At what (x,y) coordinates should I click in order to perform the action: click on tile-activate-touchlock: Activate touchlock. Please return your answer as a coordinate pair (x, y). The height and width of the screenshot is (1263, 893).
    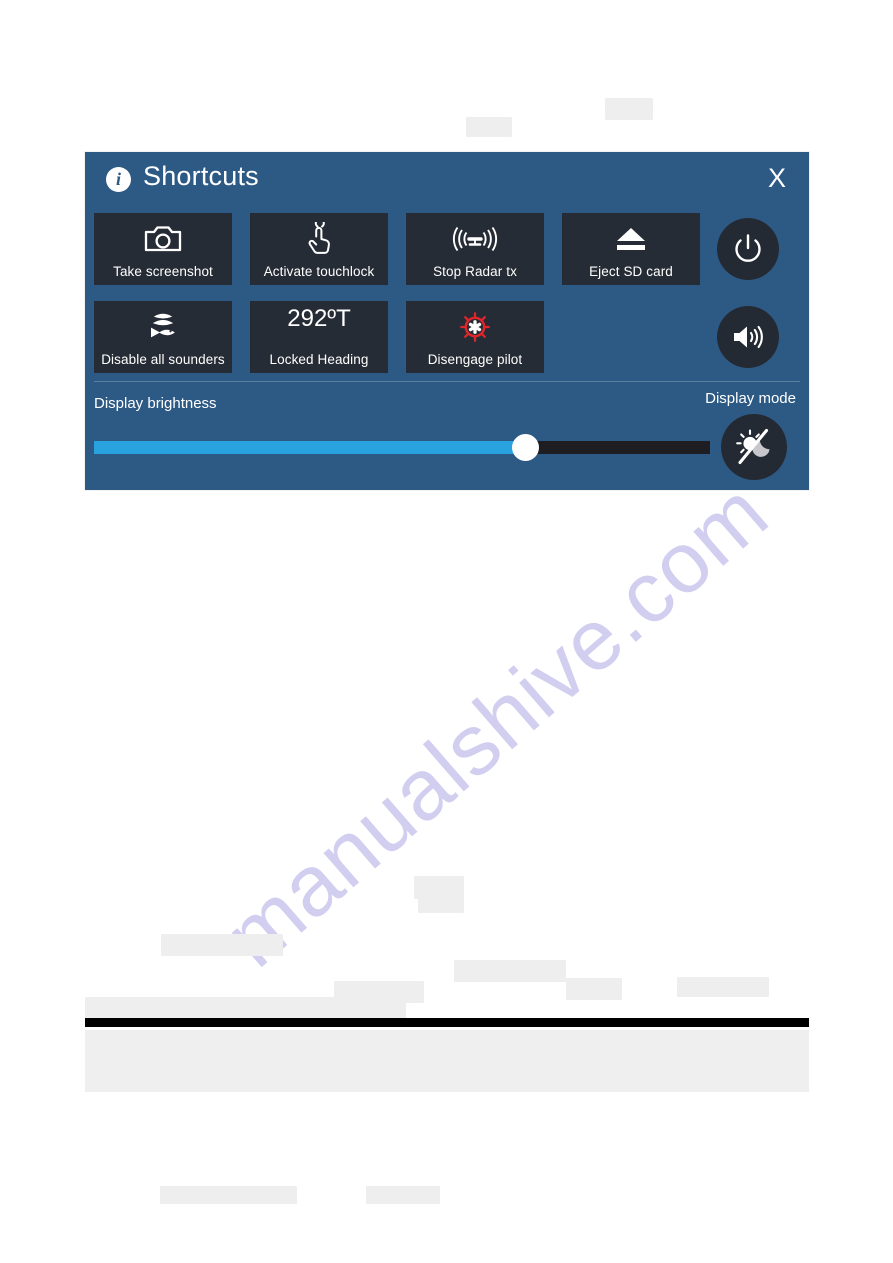
    Looking at the image, I should click on (319, 249).